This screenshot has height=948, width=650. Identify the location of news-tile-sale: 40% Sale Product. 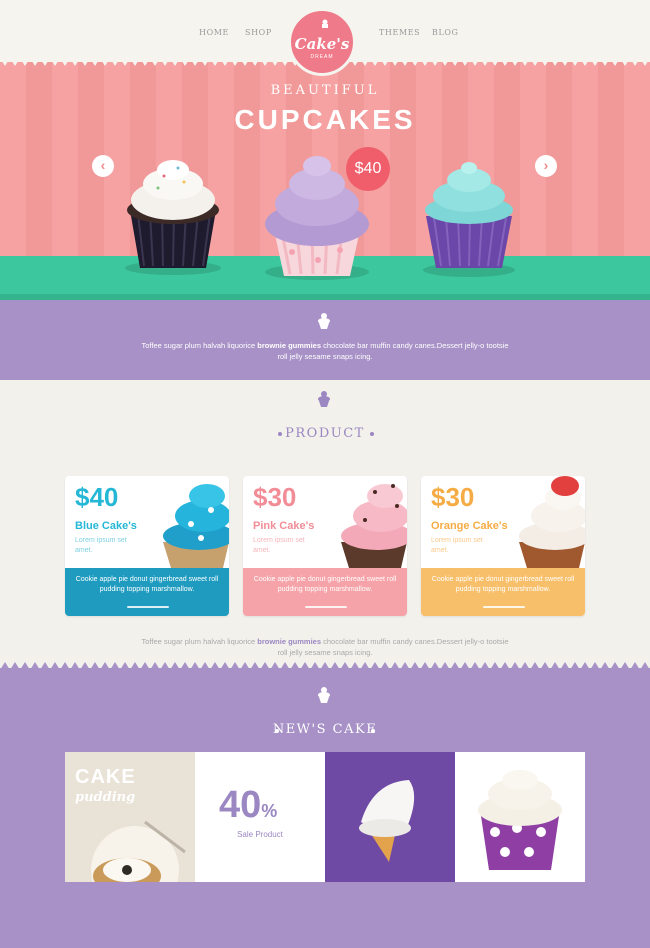
(260, 817).